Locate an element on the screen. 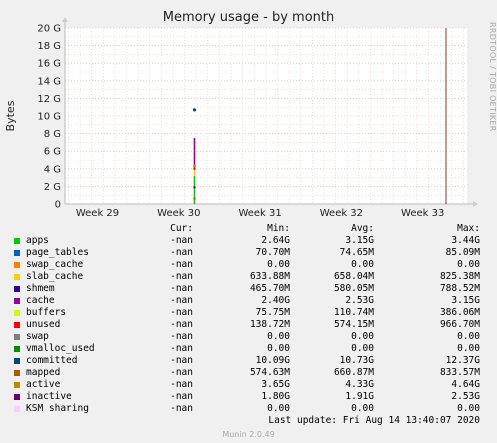  mark-committed is located at coordinates (194, 110).